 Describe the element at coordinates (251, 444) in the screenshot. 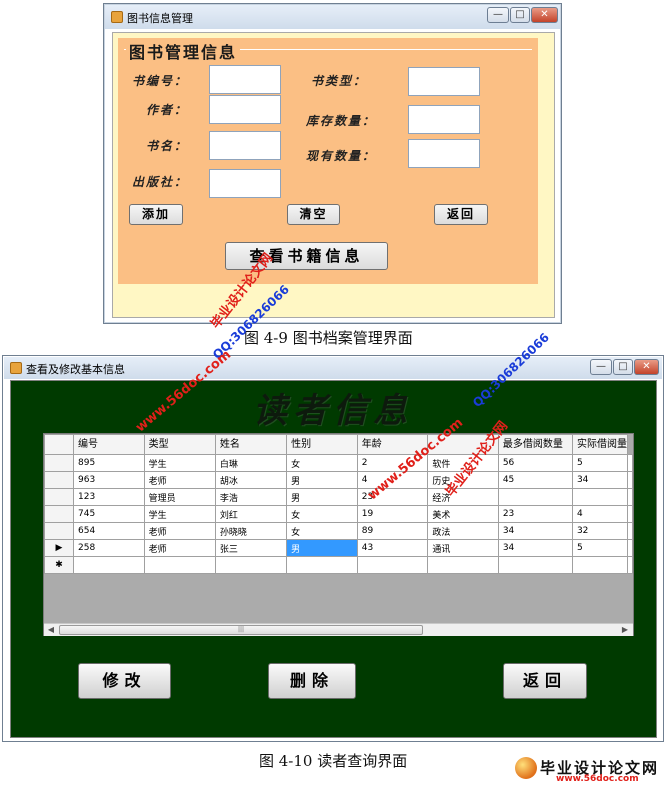

I see `column-header-name: 姓名` at that location.